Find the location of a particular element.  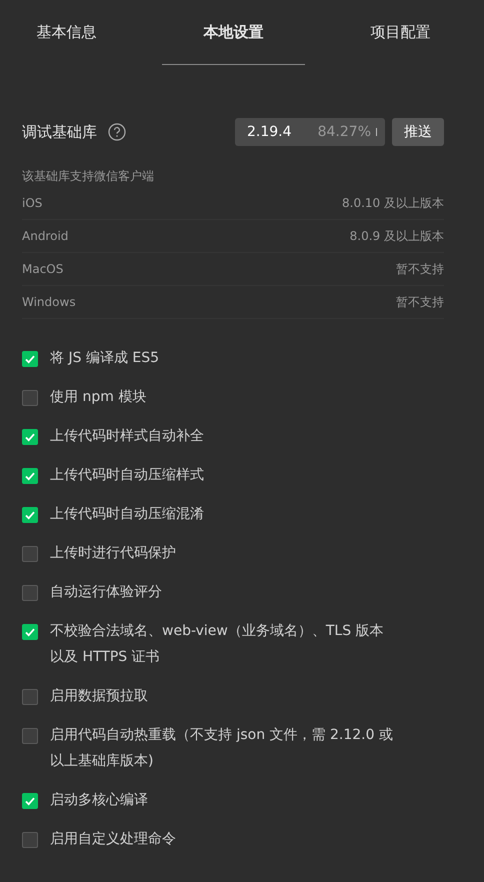

option-label: 启用自定义处理命令 is located at coordinates (113, 839).